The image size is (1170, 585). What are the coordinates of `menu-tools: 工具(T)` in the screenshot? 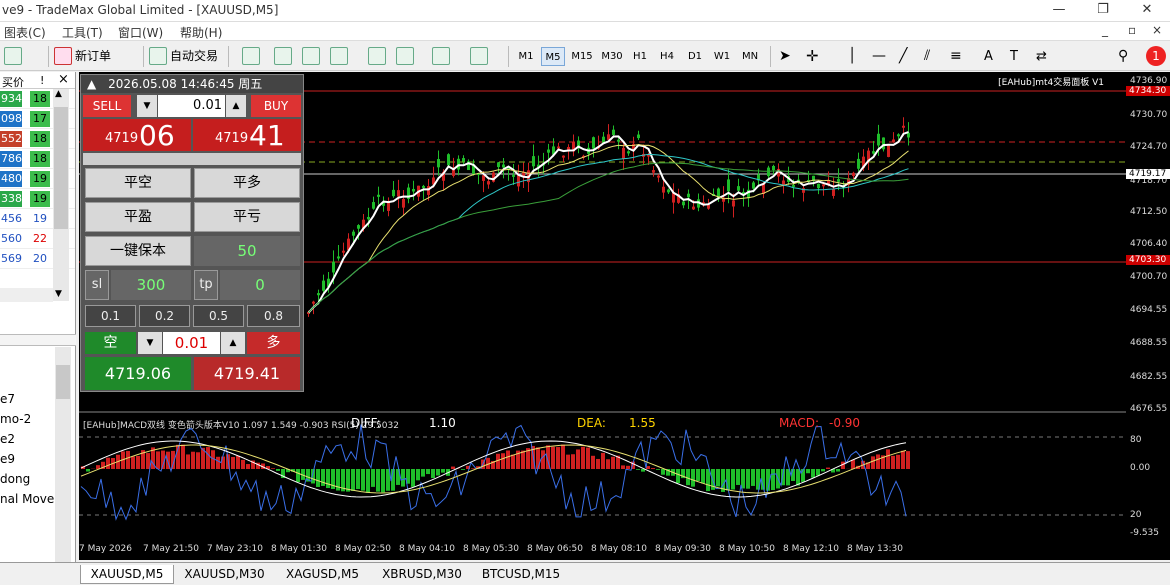 It's located at (82, 32).